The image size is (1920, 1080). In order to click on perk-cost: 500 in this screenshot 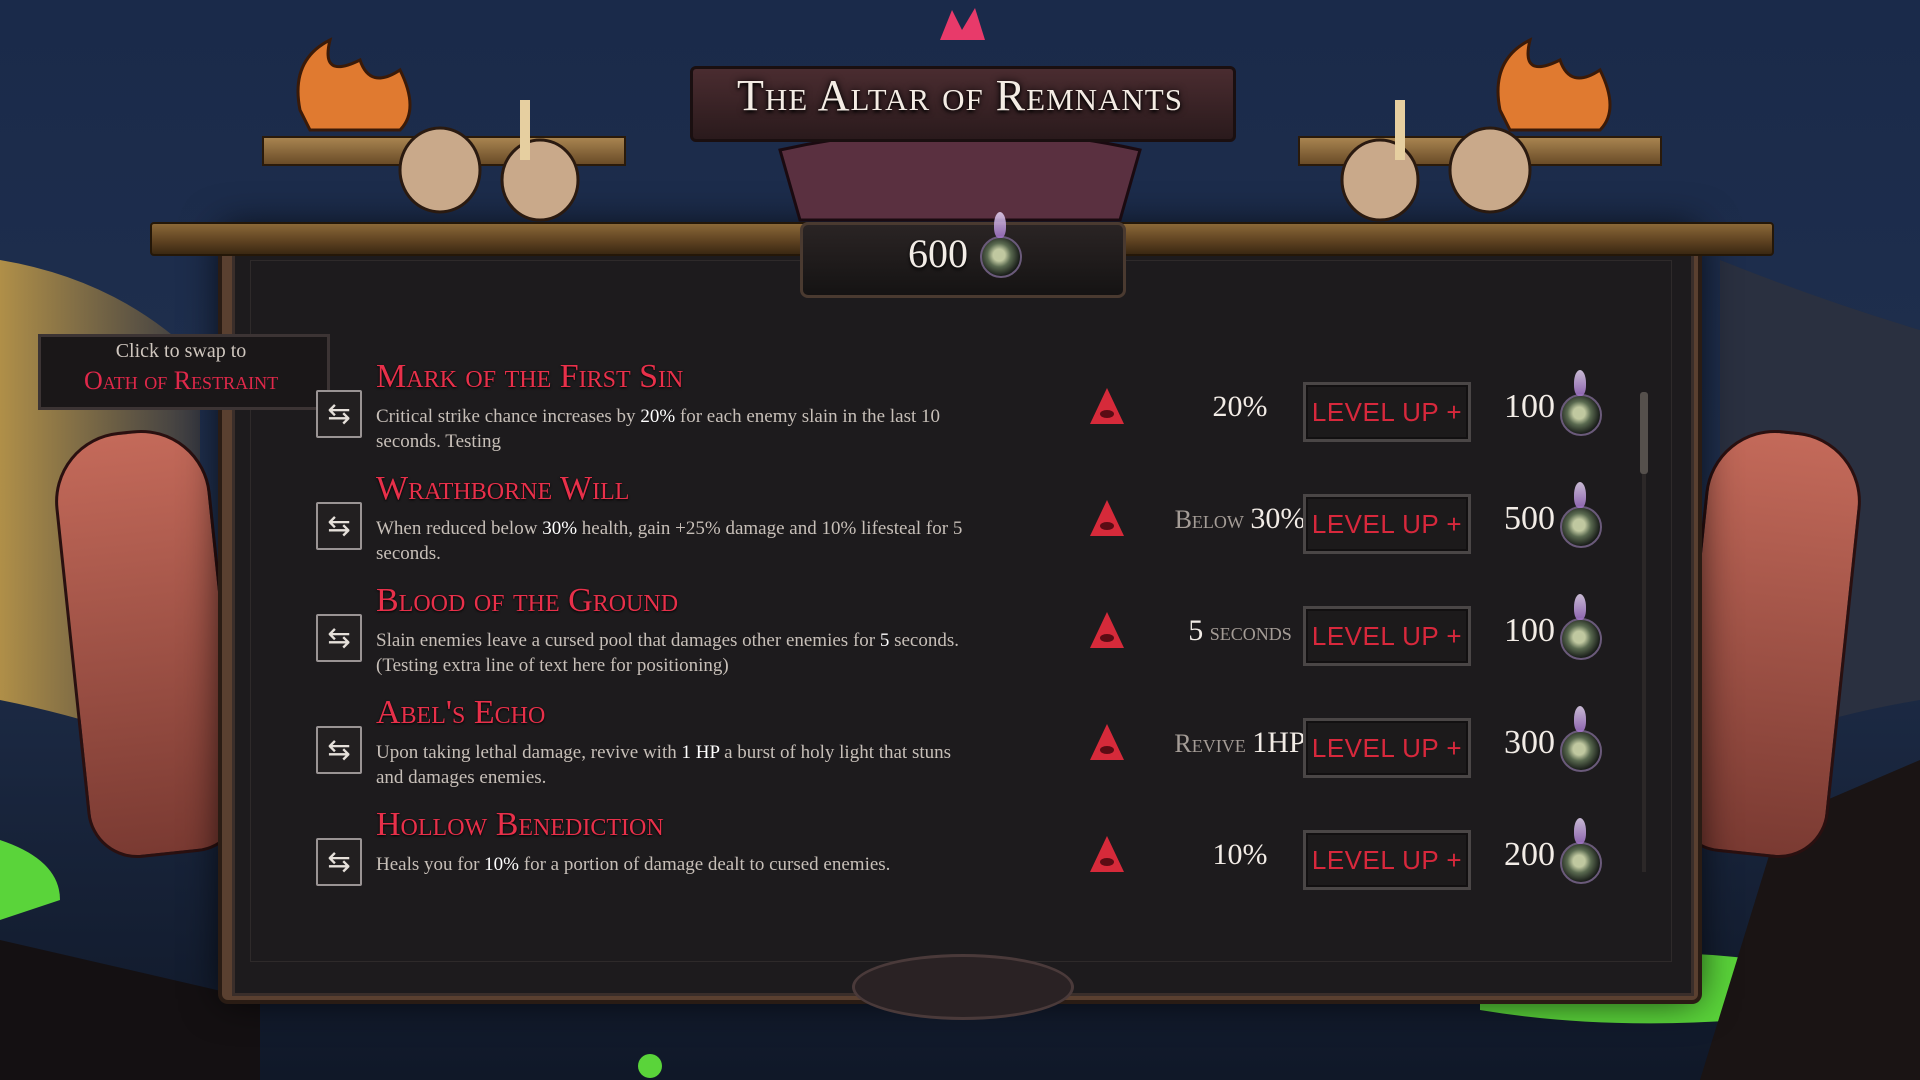, I will do `click(1529, 518)`.